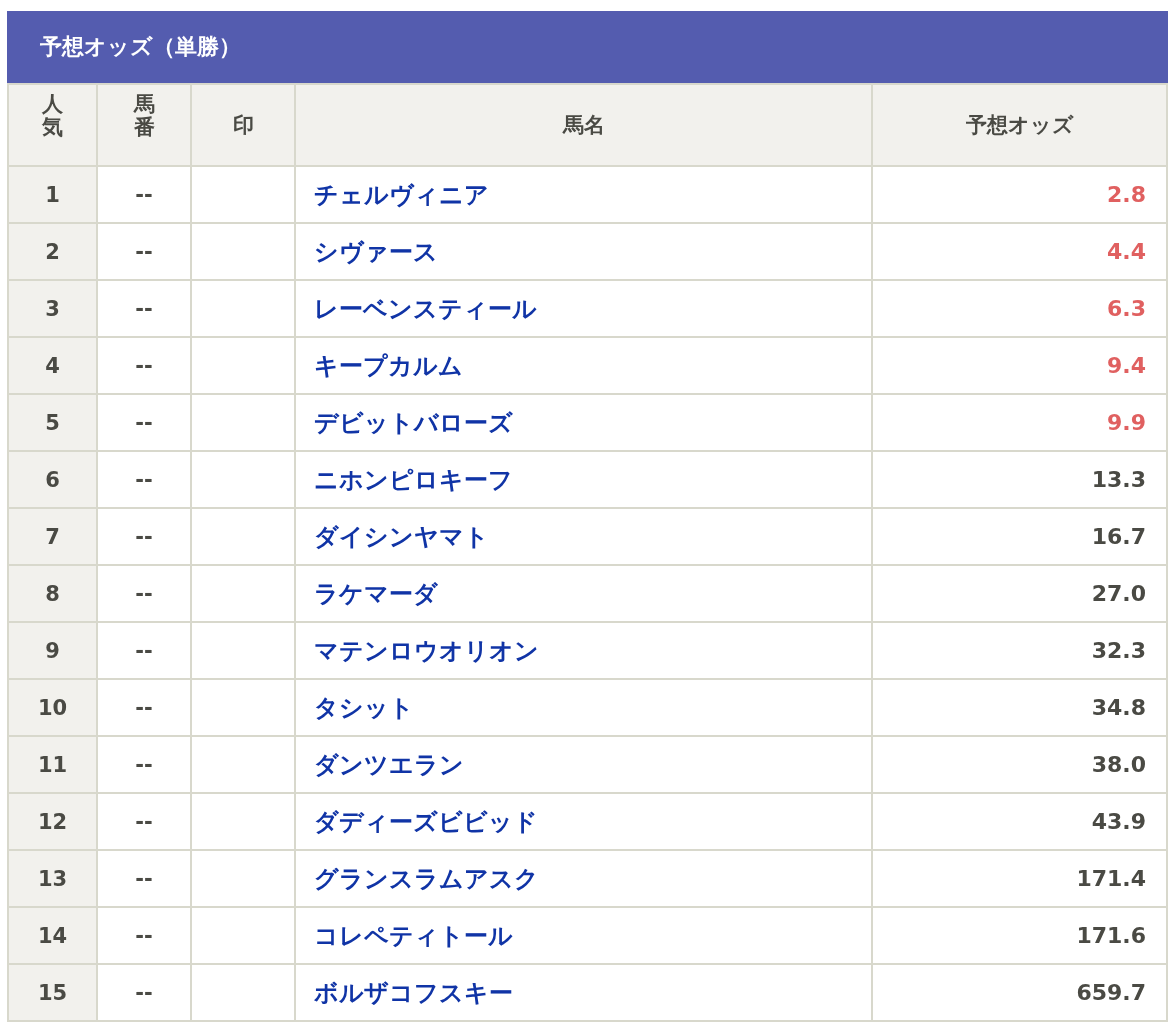 The width and height of the screenshot is (1174, 1033). What do you see at coordinates (52, 878) in the screenshot?
I see `rank-cell: 13` at bounding box center [52, 878].